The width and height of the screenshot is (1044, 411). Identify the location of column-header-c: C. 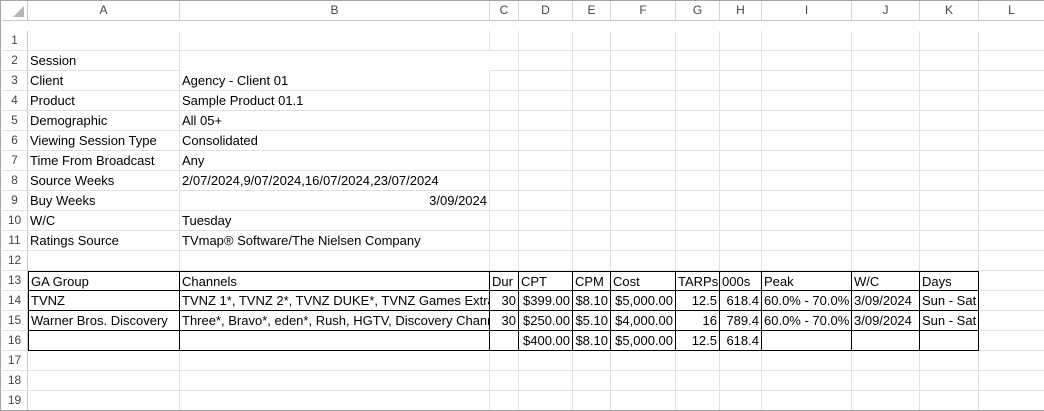
(504, 11).